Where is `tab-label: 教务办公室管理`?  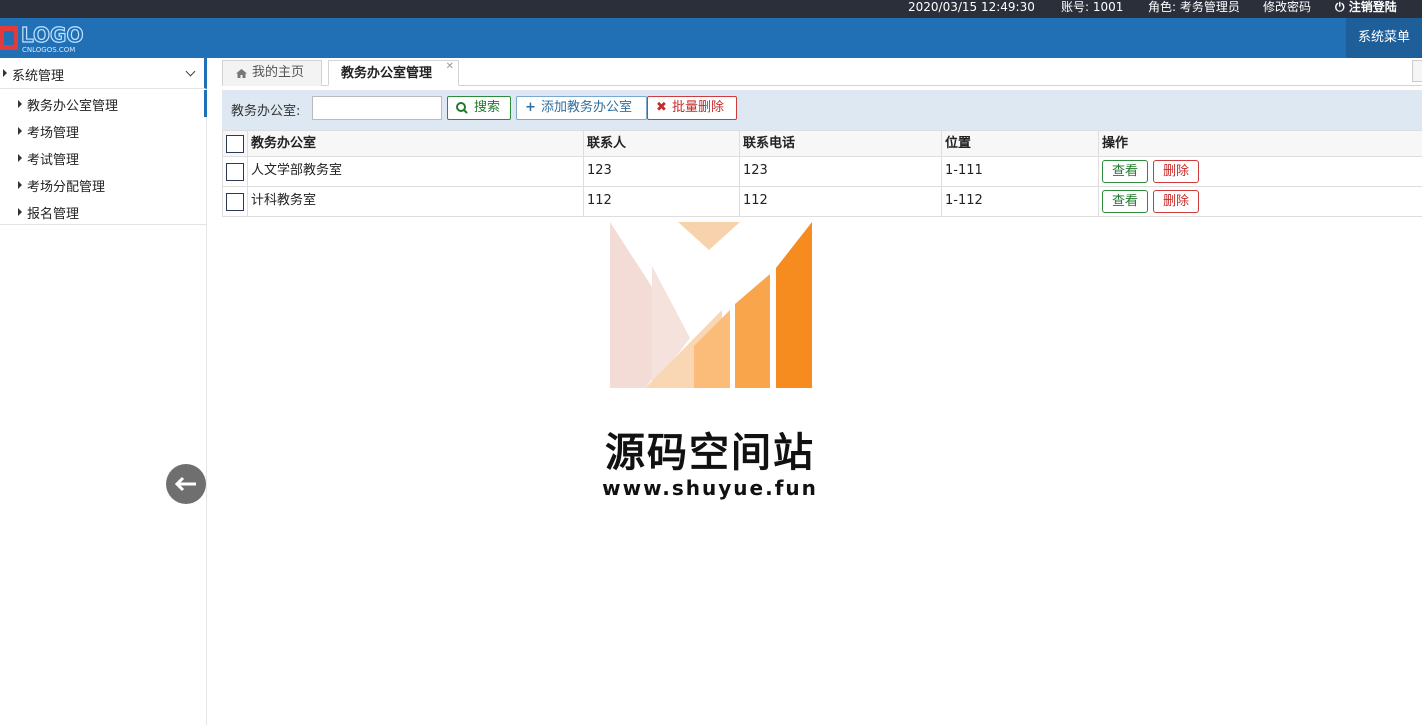 tab-label: 教务办公室管理 is located at coordinates (387, 73).